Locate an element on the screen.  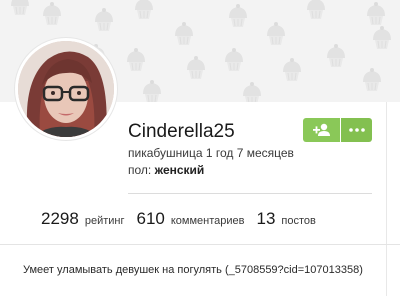
rating-value: 2298 is located at coordinates (60, 218).